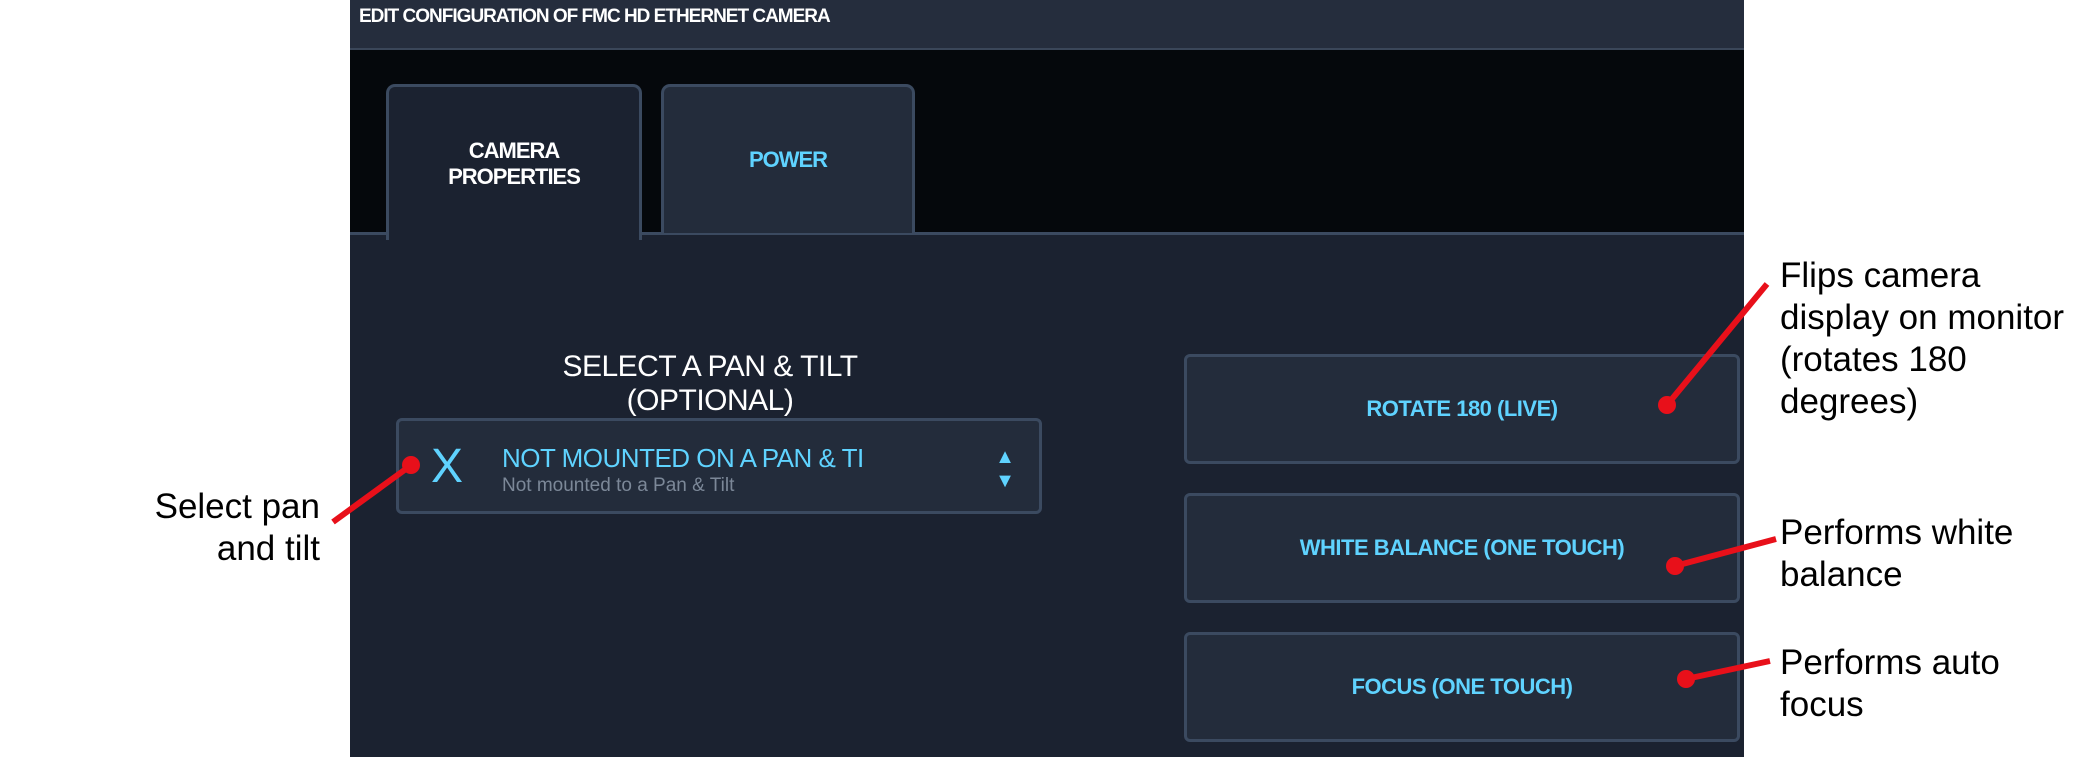 The image size is (2100, 757). Describe the element at coordinates (1725, 552) in the screenshot. I see `annotation-line-white-balance` at that location.